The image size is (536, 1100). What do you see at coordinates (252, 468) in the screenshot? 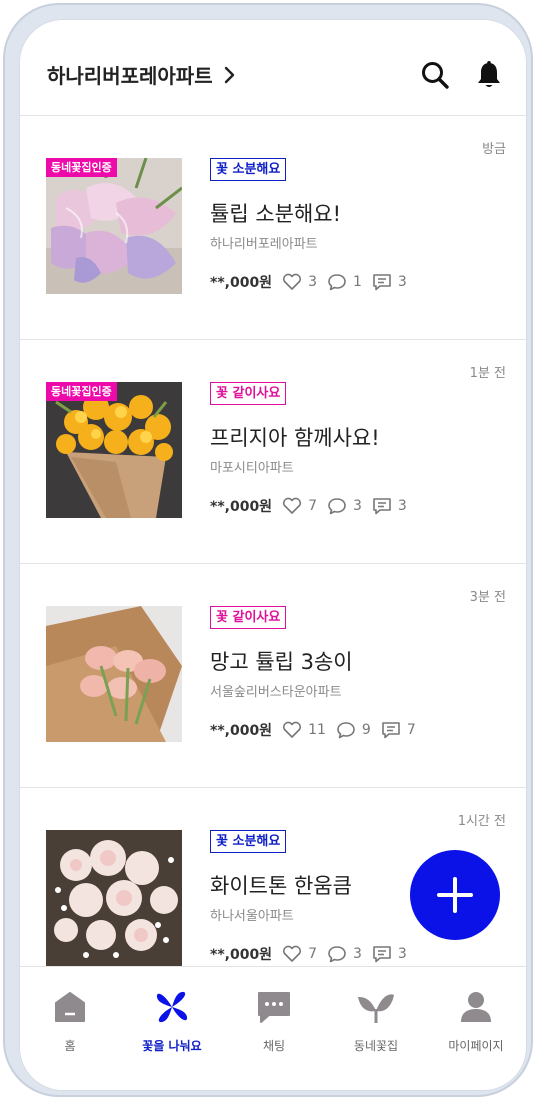
I see `post-location: 마포시티아파트` at bounding box center [252, 468].